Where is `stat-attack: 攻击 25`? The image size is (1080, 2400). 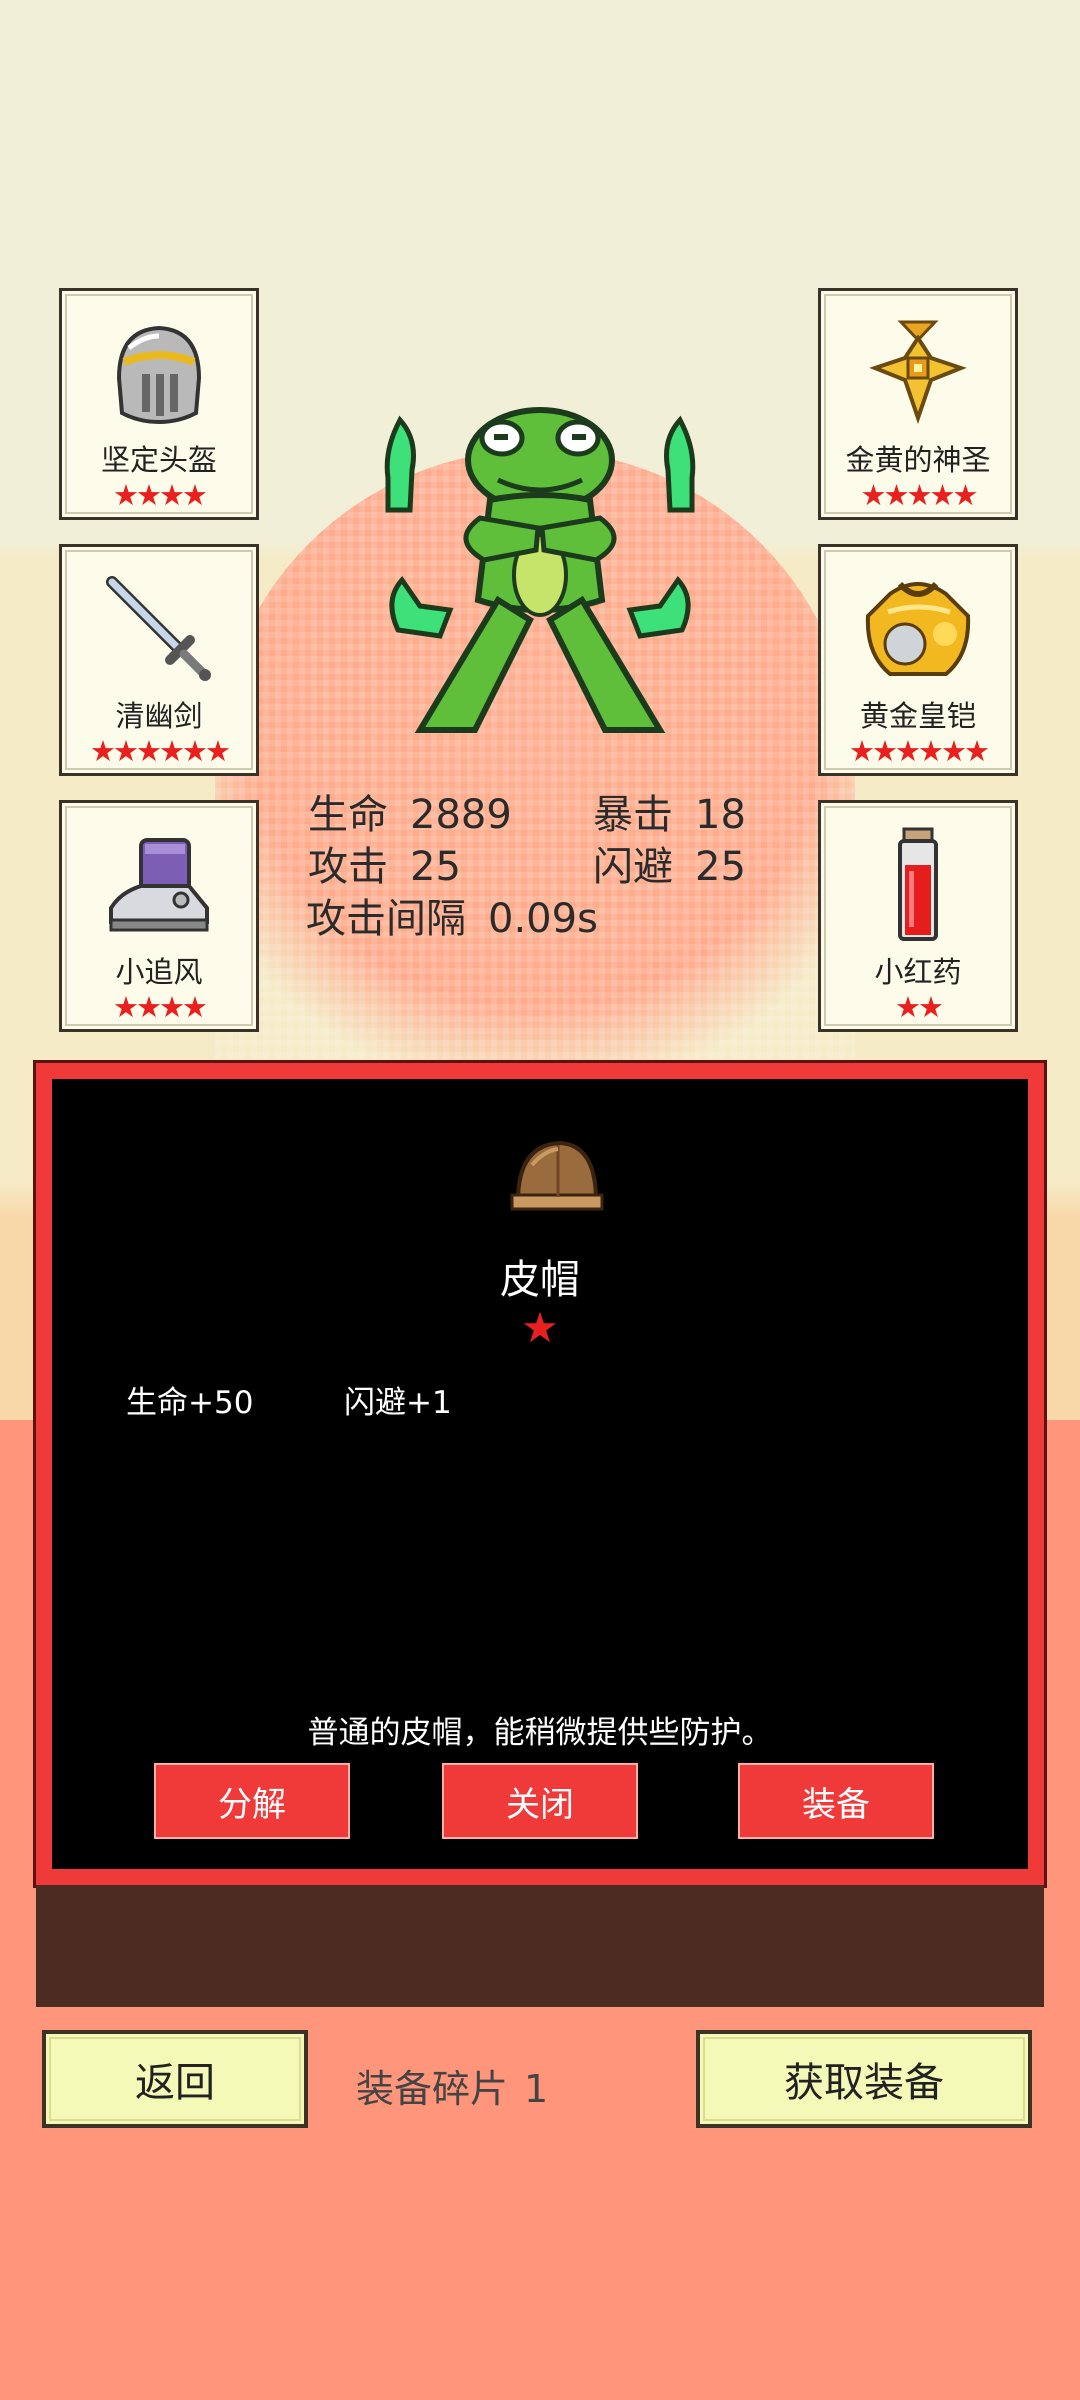
stat-attack: 攻击 25 is located at coordinates (384, 863).